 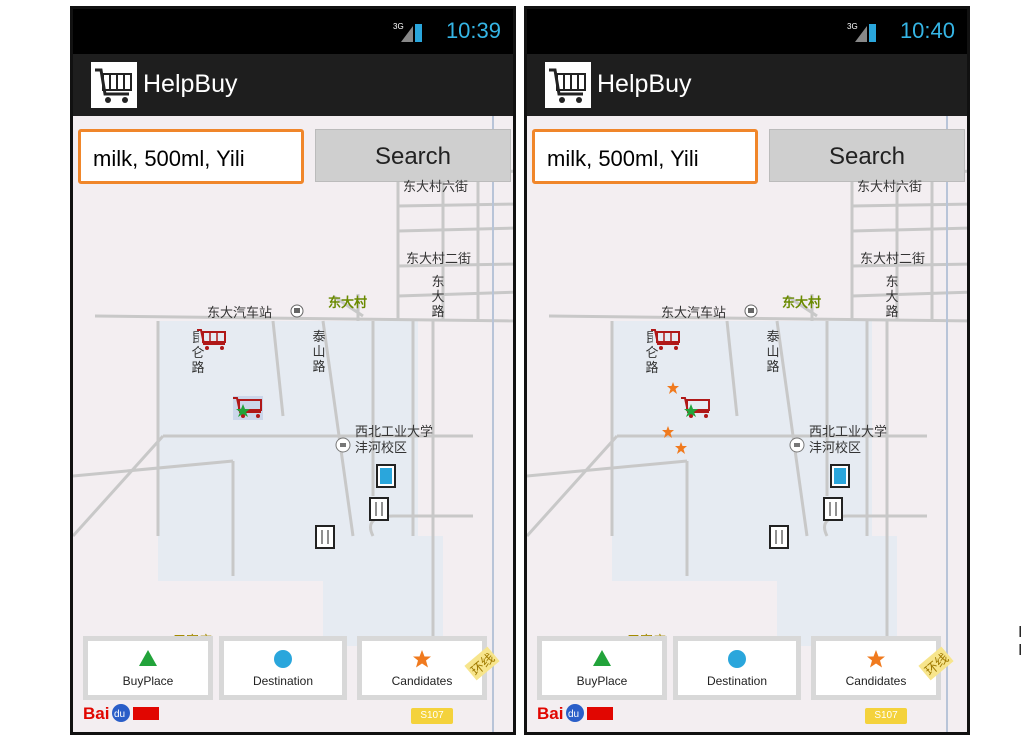 I want to click on status-clock: 10:40, so click(x=927, y=30).